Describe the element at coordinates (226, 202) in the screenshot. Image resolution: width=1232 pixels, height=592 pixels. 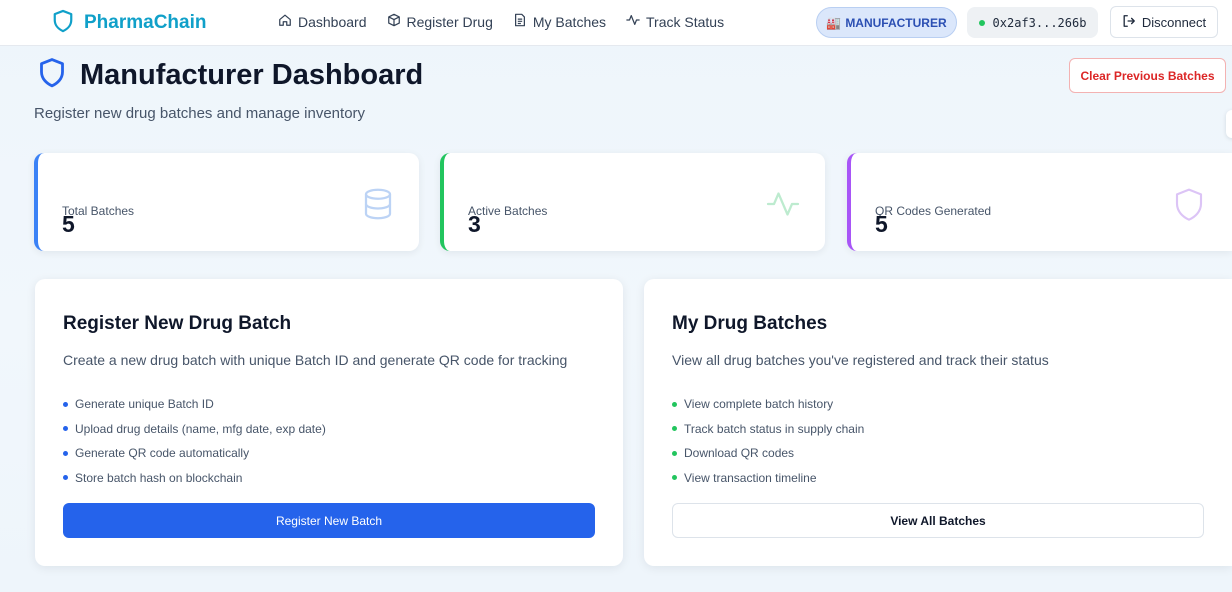
I see `stat-card-total-batches: Total Batches 5` at that location.